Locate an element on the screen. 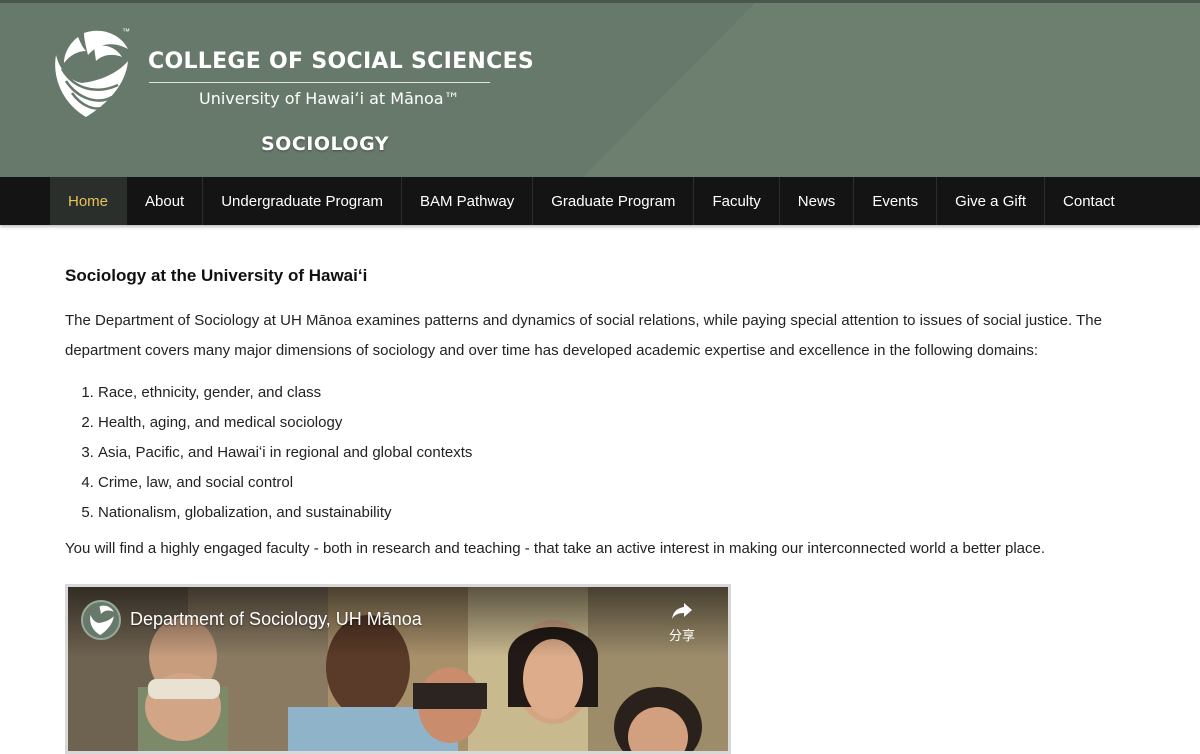 The width and height of the screenshot is (1200, 754). share-button: 分享 is located at coordinates (682, 625).